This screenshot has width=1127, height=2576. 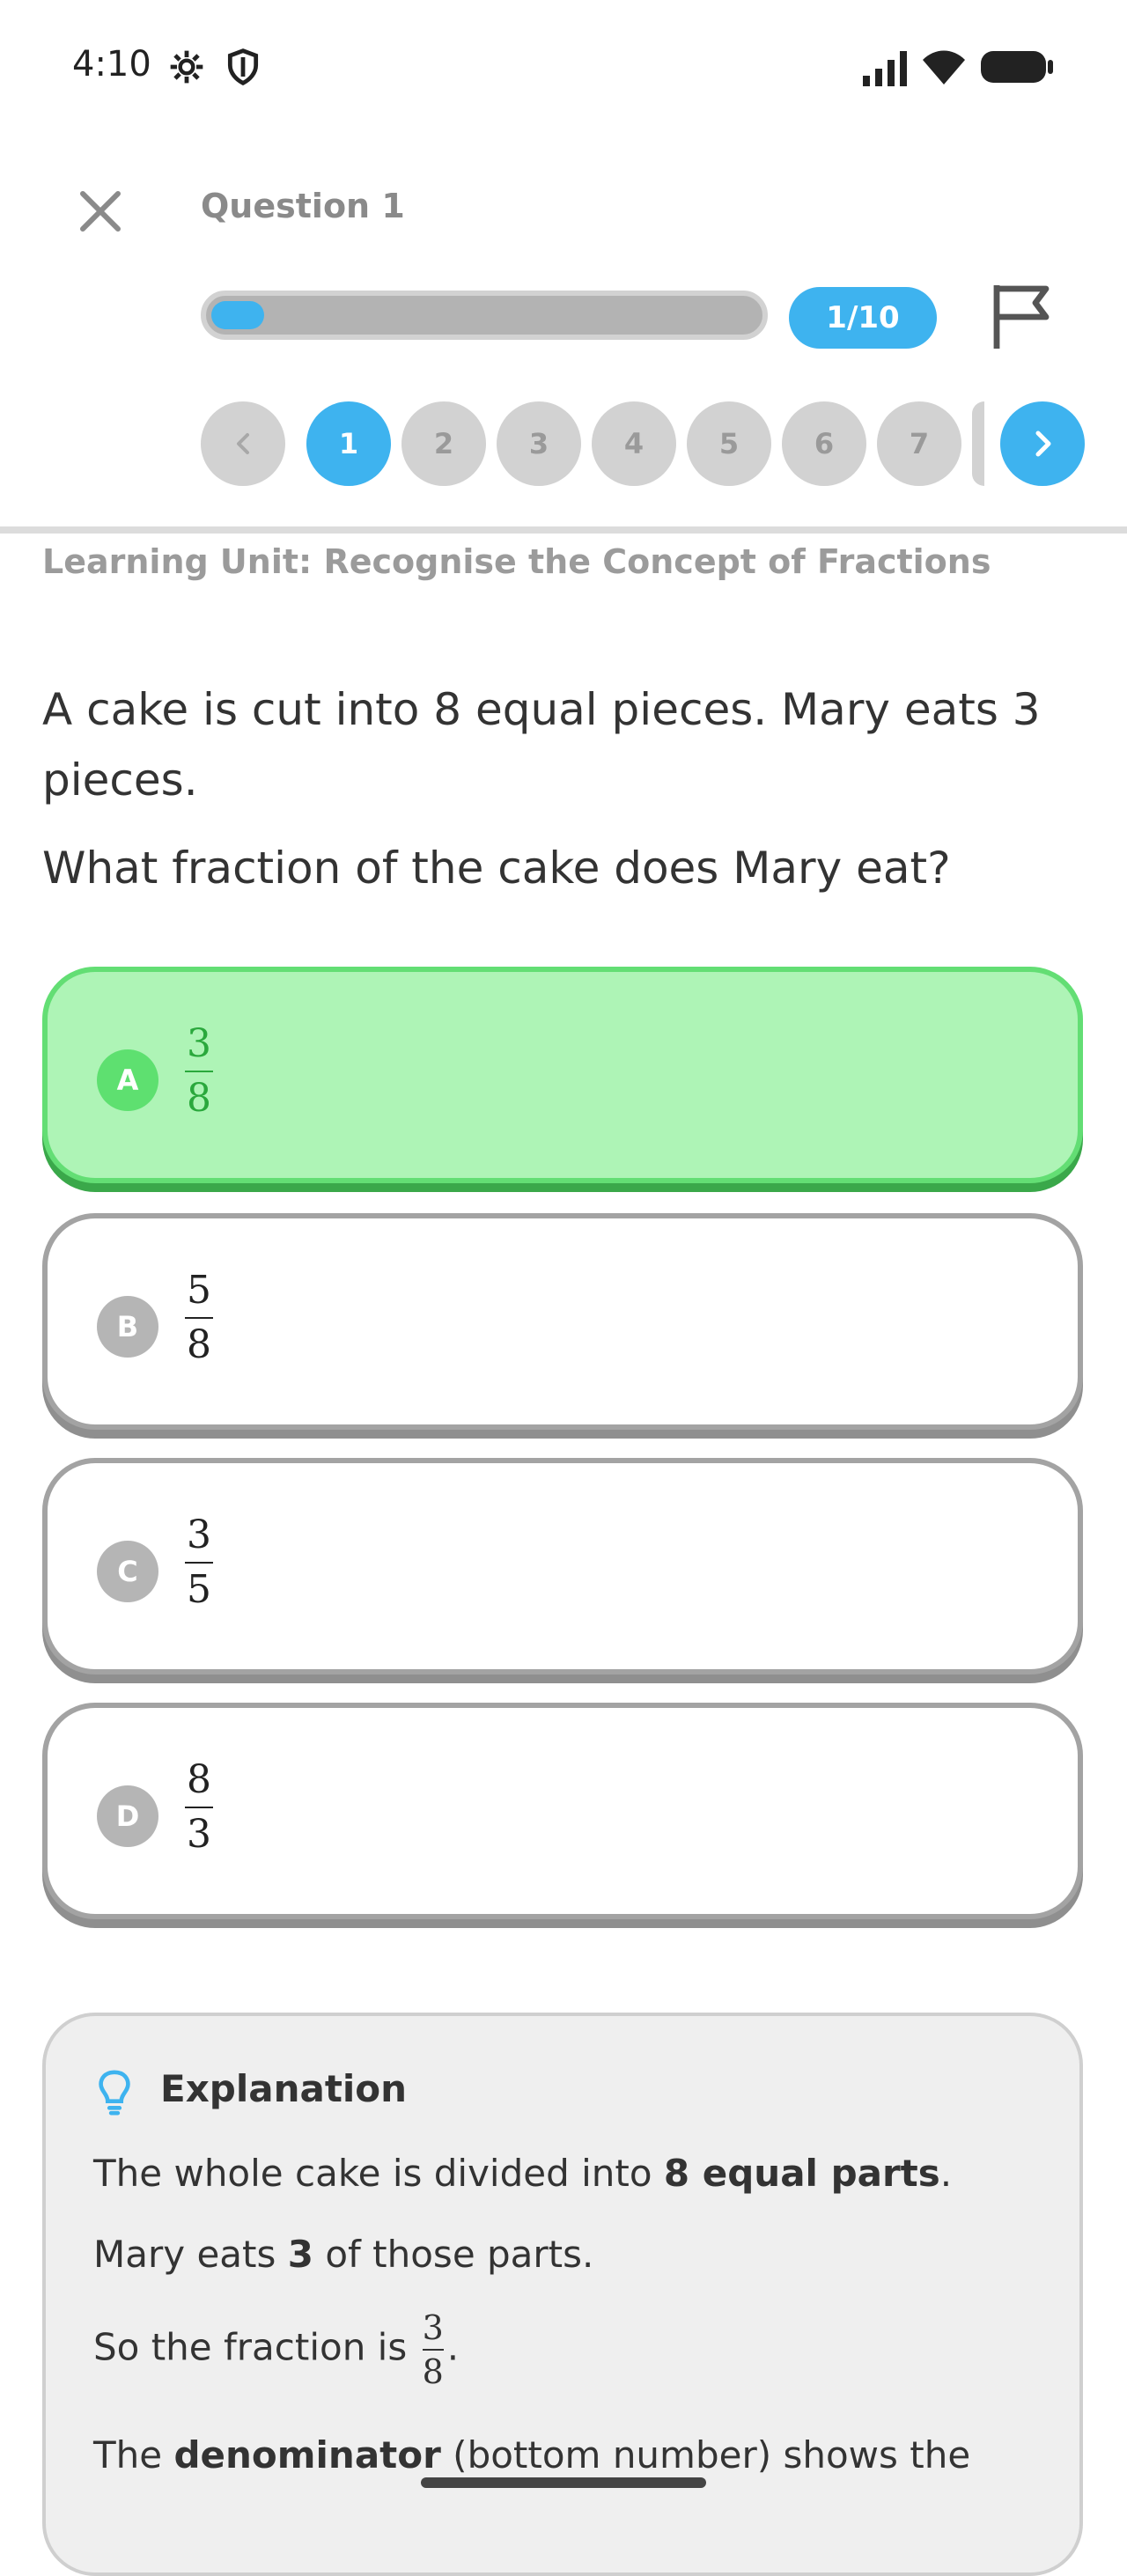 What do you see at coordinates (186, 67) in the screenshot?
I see `settings-gear-icon` at bounding box center [186, 67].